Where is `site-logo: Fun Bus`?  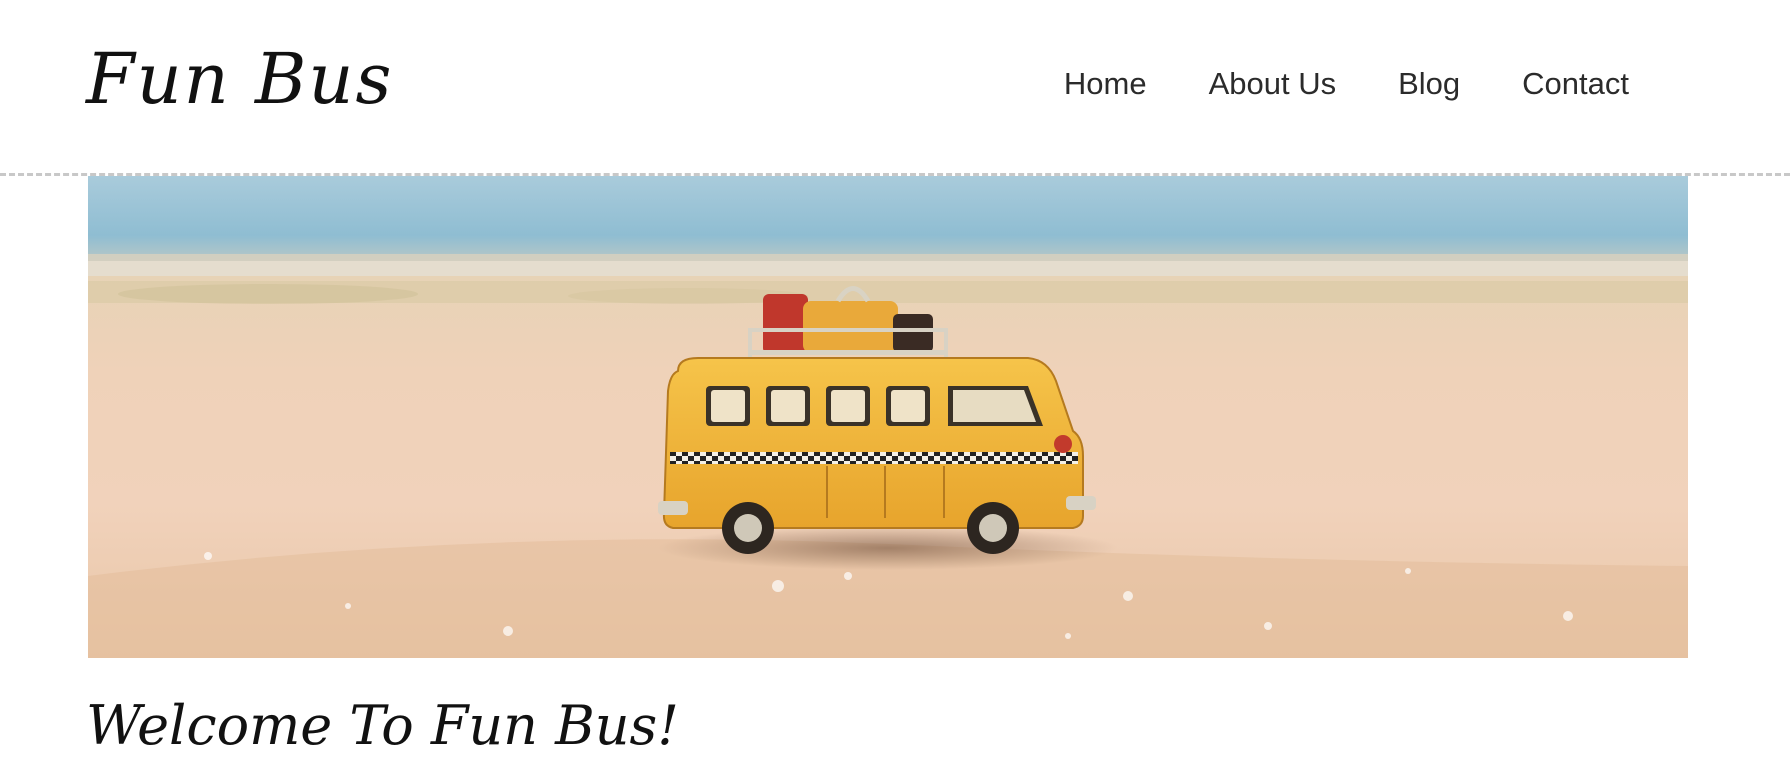 site-logo: Fun Bus is located at coordinates (239, 79).